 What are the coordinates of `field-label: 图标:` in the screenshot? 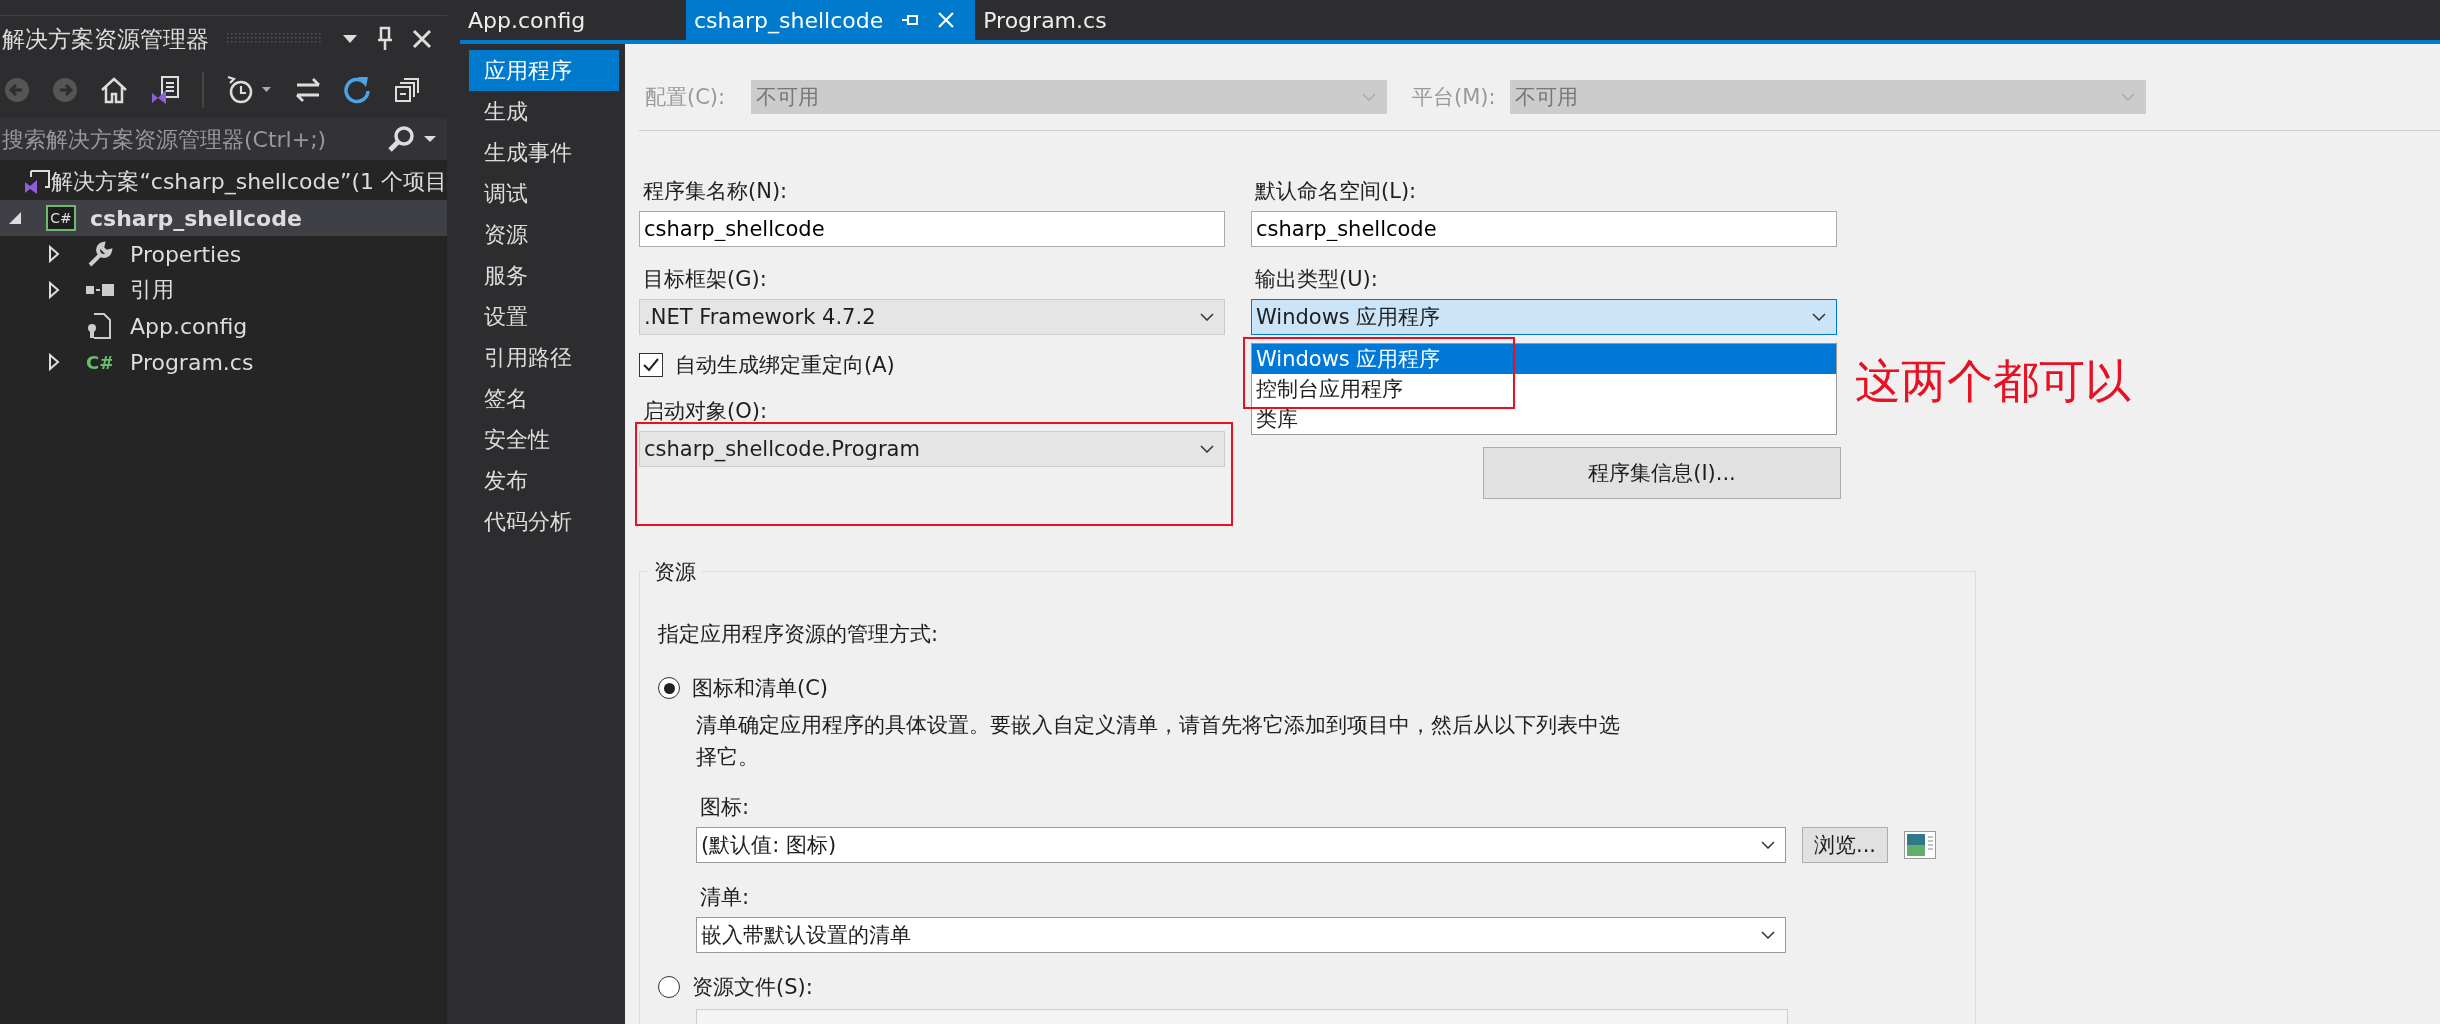 It's located at (725, 807).